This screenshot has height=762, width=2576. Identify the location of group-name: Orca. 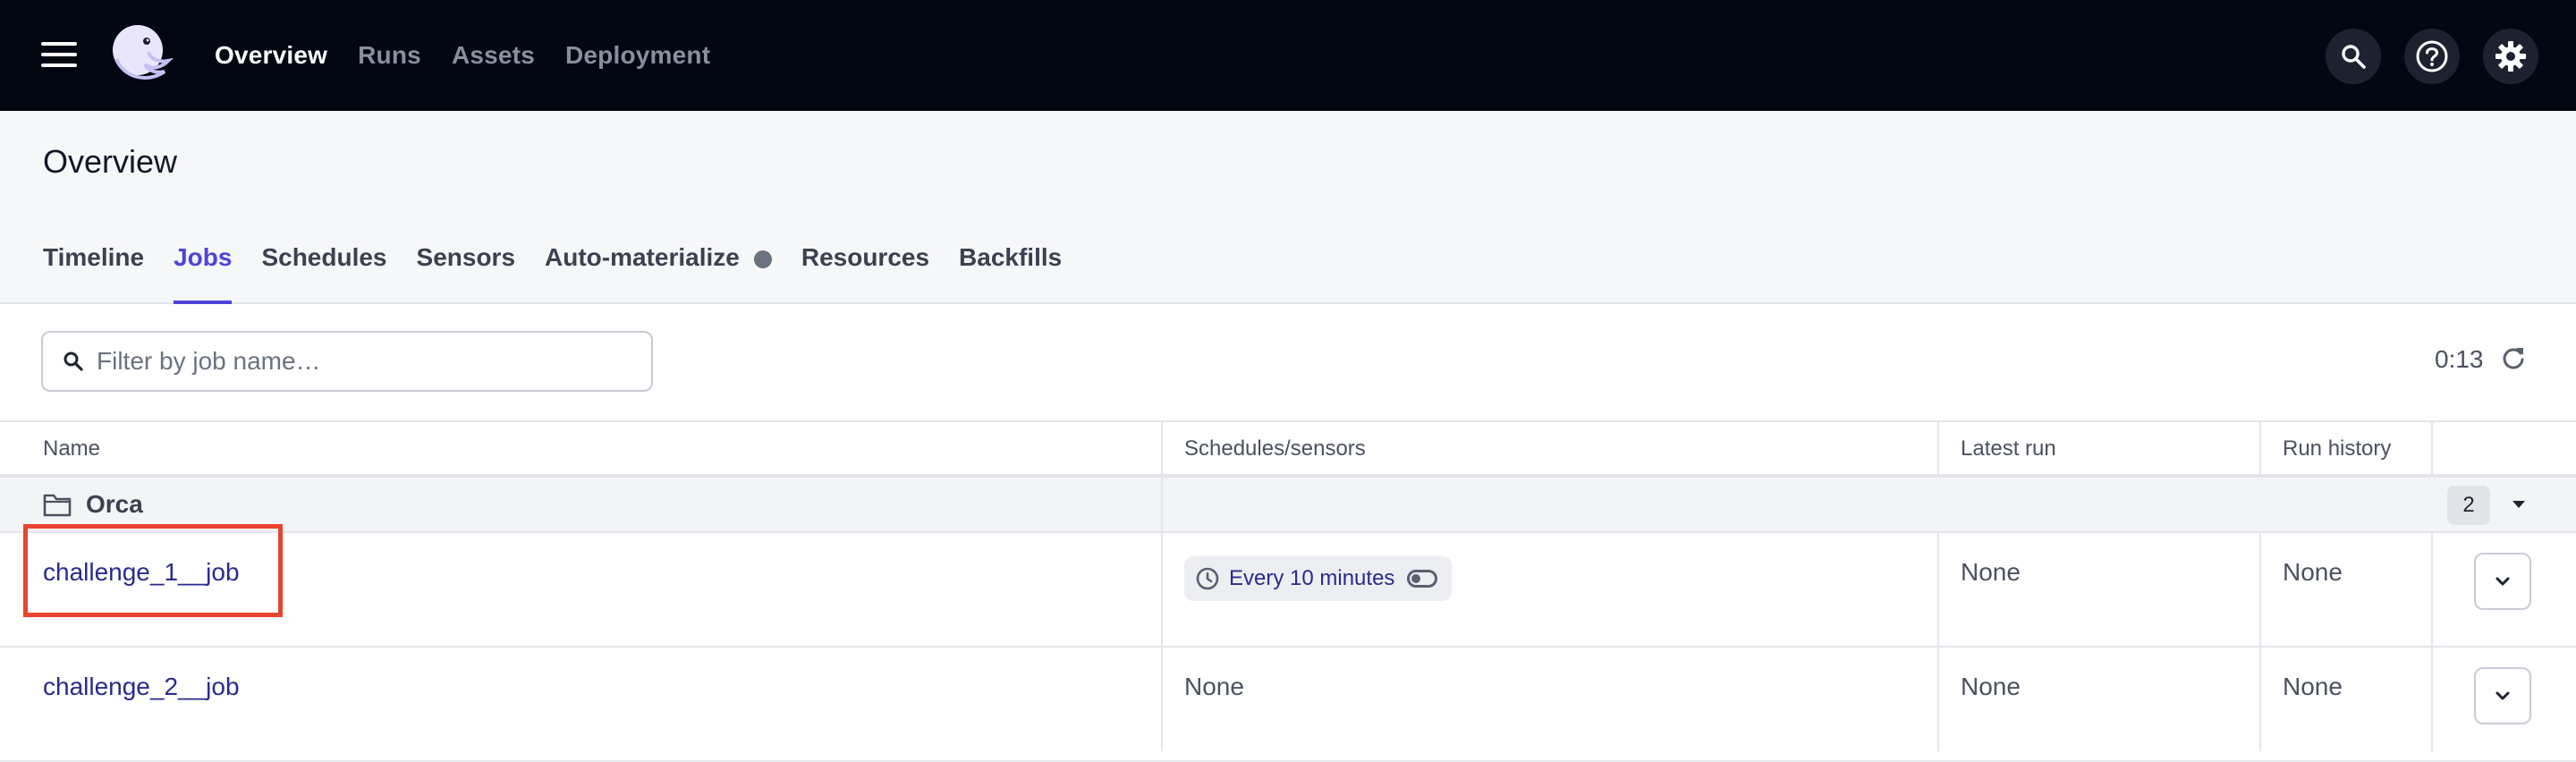
(114, 504).